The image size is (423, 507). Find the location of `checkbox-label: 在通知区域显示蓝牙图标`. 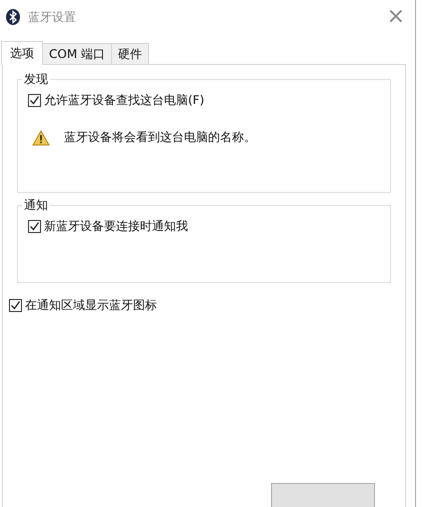

checkbox-label: 在通知区域显示蓝牙图标 is located at coordinates (91, 305).